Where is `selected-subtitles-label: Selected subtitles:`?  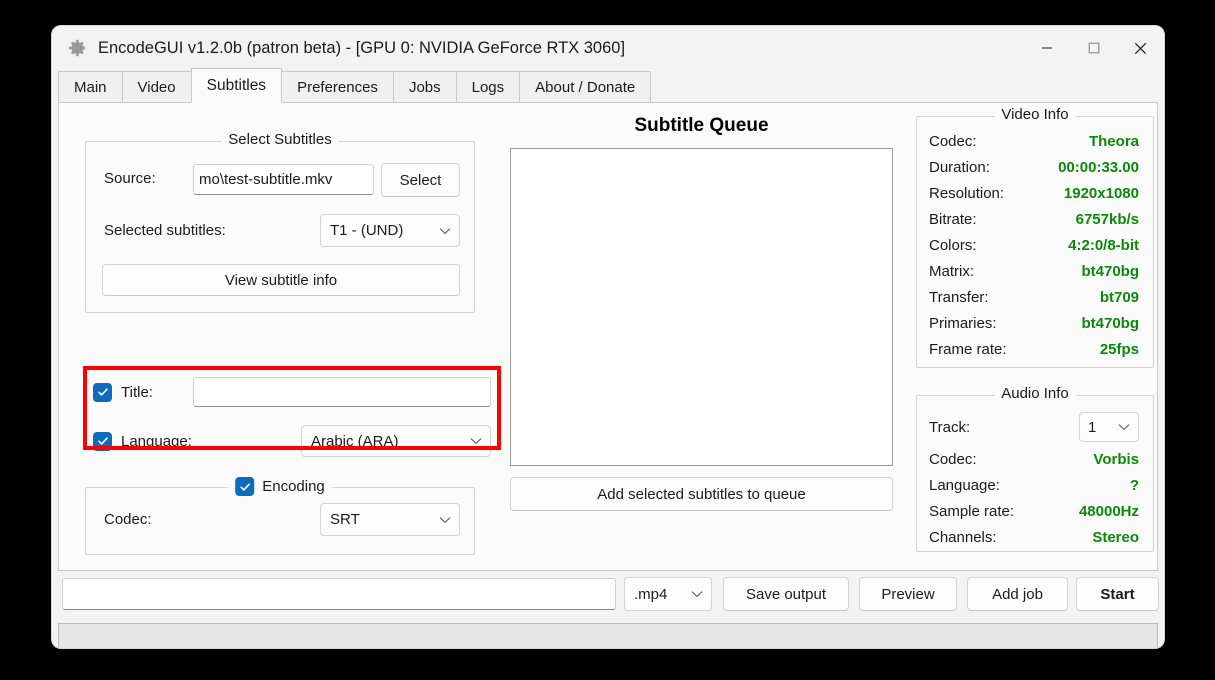 selected-subtitles-label: Selected subtitles: is located at coordinates (165, 230).